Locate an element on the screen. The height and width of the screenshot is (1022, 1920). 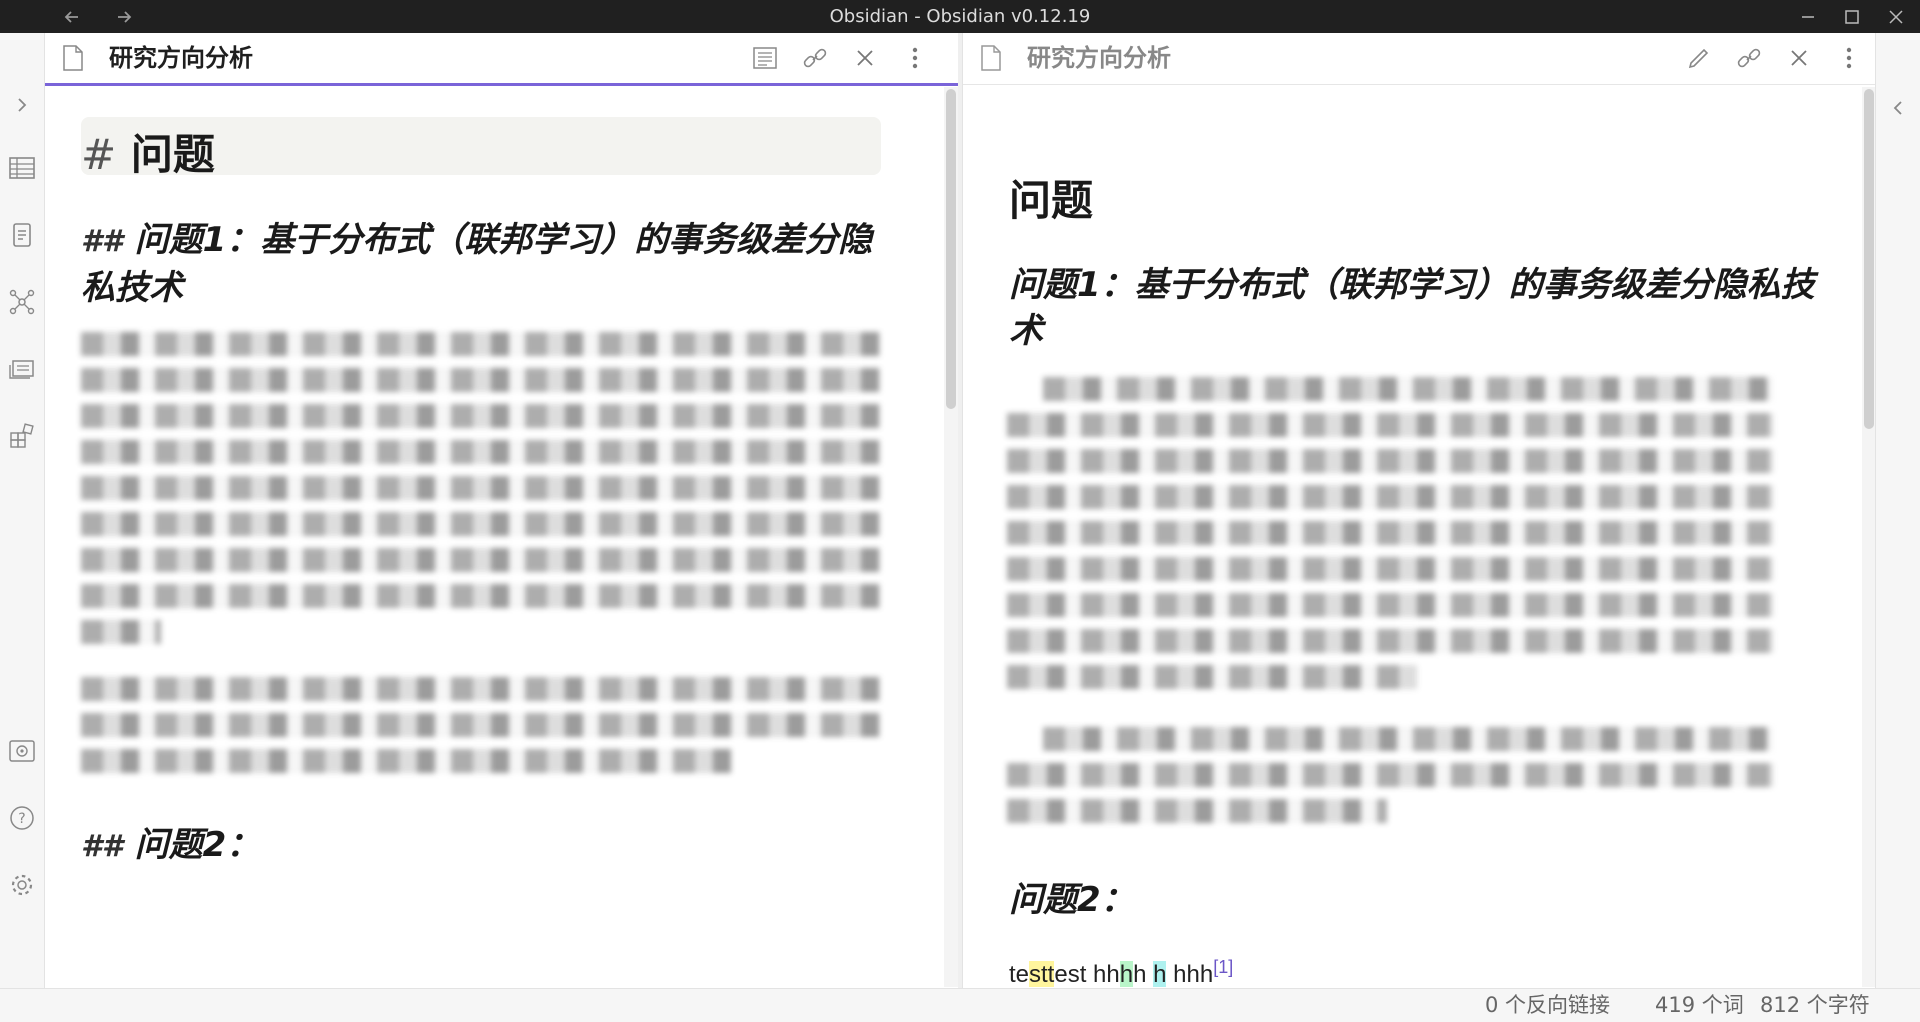
text-run: hhh is located at coordinates (1190, 974).